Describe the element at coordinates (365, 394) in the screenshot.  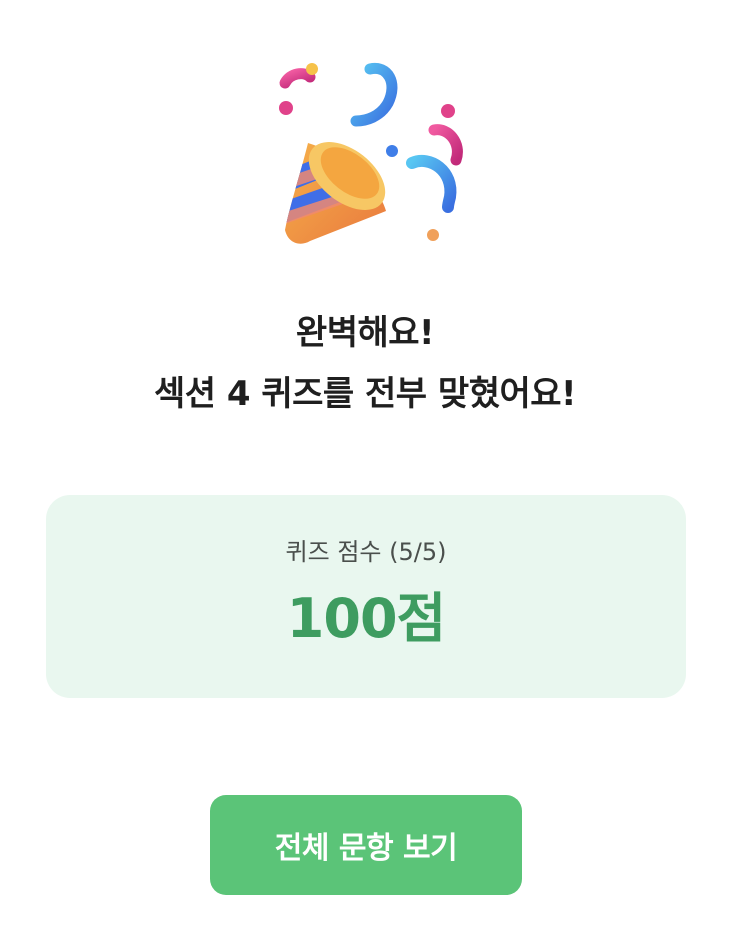
I see `result-subtitle: 섹션 4 퀴즈를 전부 맞혔어요!` at that location.